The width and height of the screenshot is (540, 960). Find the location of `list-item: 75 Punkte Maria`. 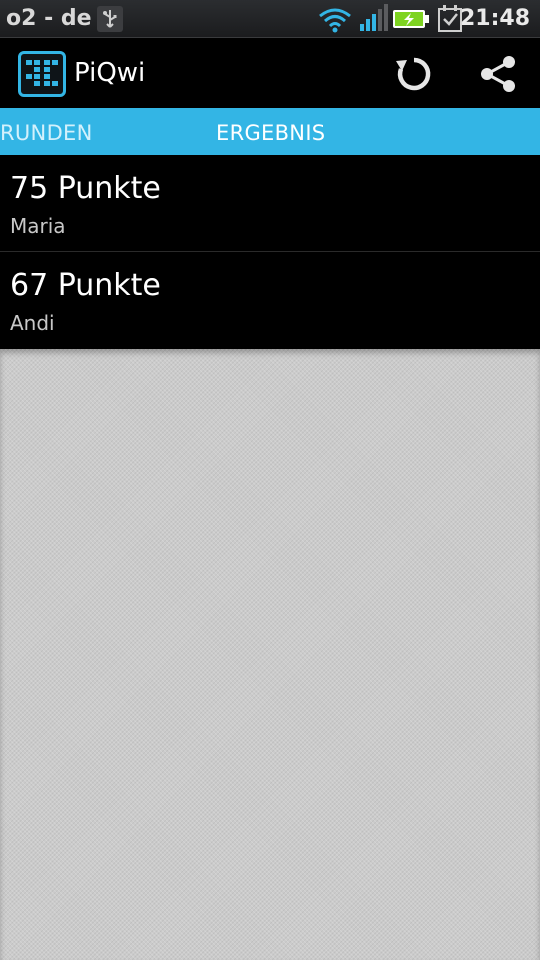

list-item: 75 Punkte Maria is located at coordinates (270, 203).